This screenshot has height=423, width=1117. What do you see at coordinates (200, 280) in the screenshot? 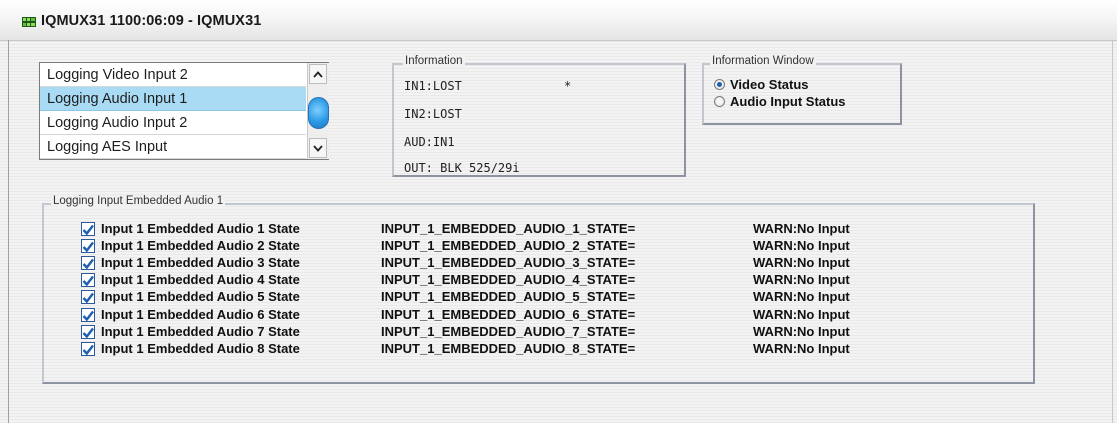
I see `audio-state-label: Input 1 Embedded Audio 4 State` at bounding box center [200, 280].